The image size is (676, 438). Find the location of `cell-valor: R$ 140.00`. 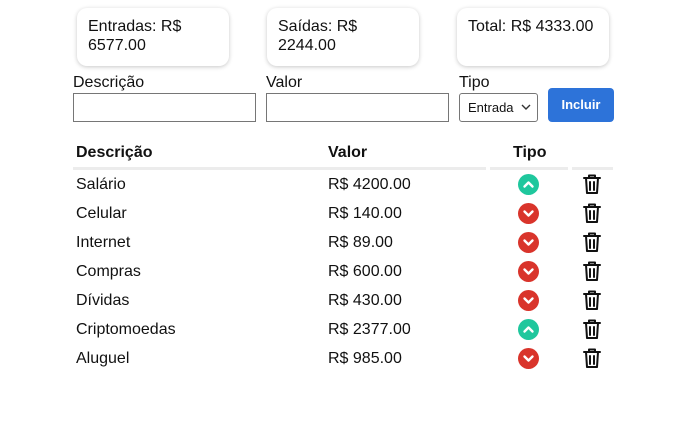

cell-valor: R$ 140.00 is located at coordinates (365, 213).